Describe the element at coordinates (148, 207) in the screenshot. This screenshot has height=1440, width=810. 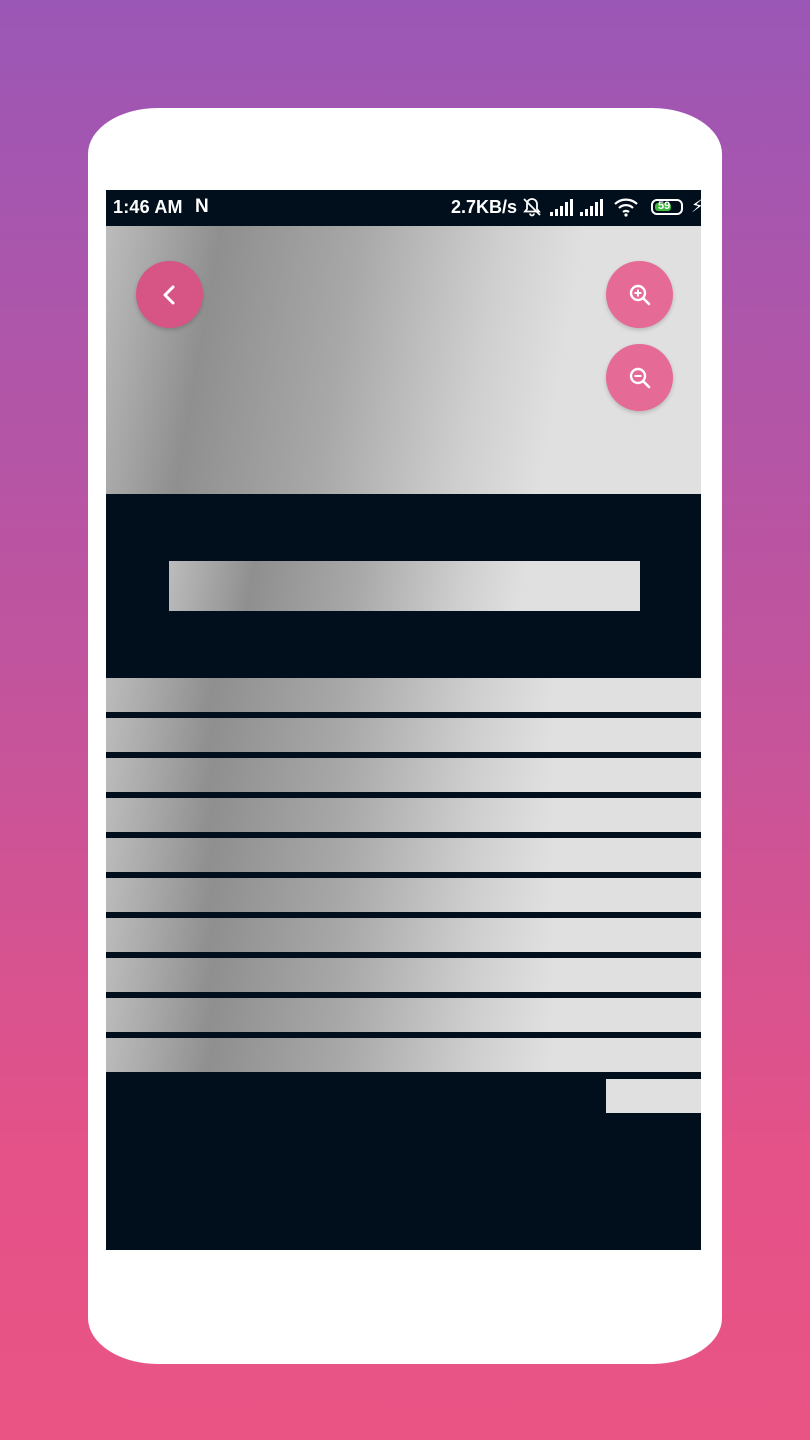
I see `status-time: 1:46 AM` at that location.